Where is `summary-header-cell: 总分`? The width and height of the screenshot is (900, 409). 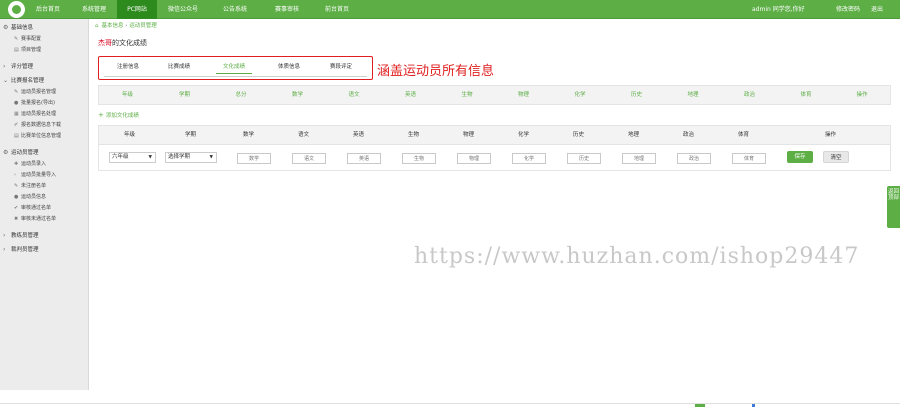 summary-header-cell: 总分 is located at coordinates (241, 95).